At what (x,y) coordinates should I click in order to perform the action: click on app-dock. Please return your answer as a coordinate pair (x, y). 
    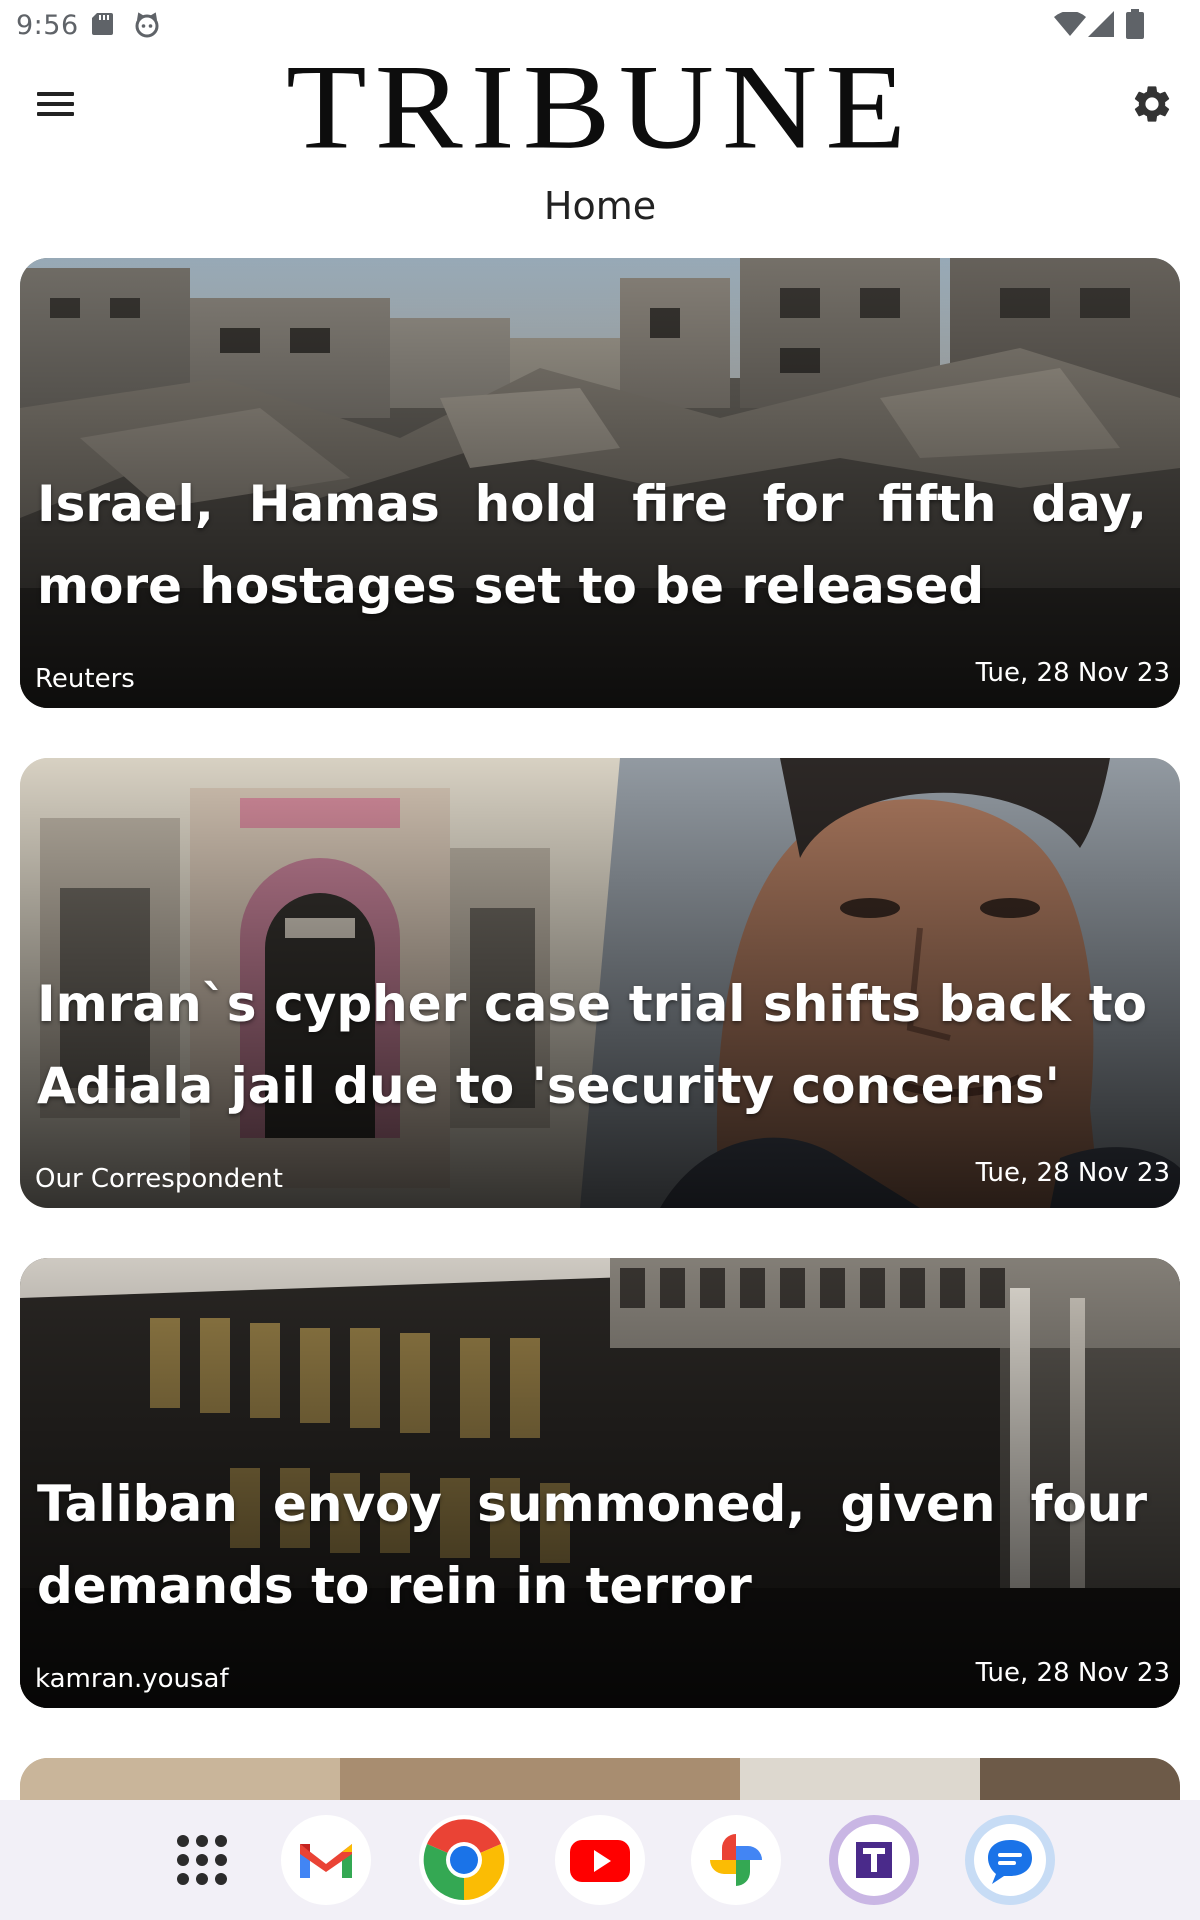
    Looking at the image, I should click on (600, 1860).